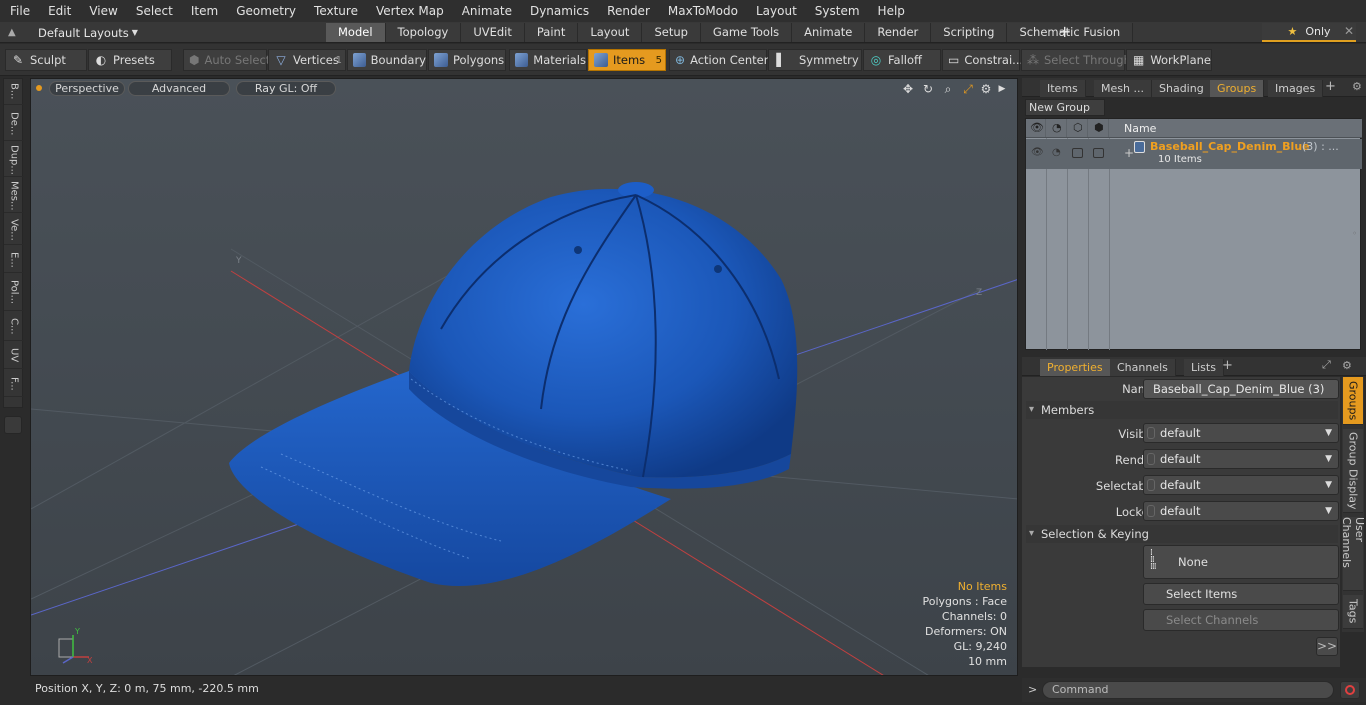 The image size is (1366, 705). What do you see at coordinates (829, 32) in the screenshot?
I see `tab-animate: Animate` at bounding box center [829, 32].